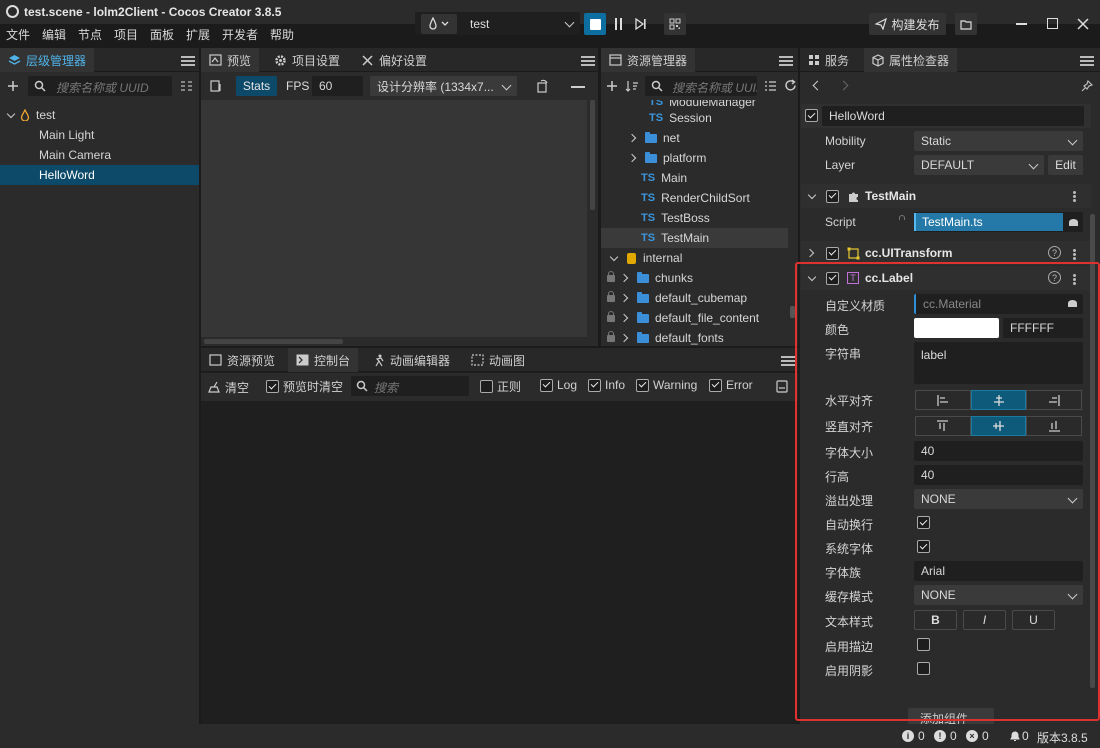 The width and height of the screenshot is (1100, 748). What do you see at coordinates (694, 337) in the screenshot?
I see `asset-folder-default-fonts: default_fonts` at bounding box center [694, 337].